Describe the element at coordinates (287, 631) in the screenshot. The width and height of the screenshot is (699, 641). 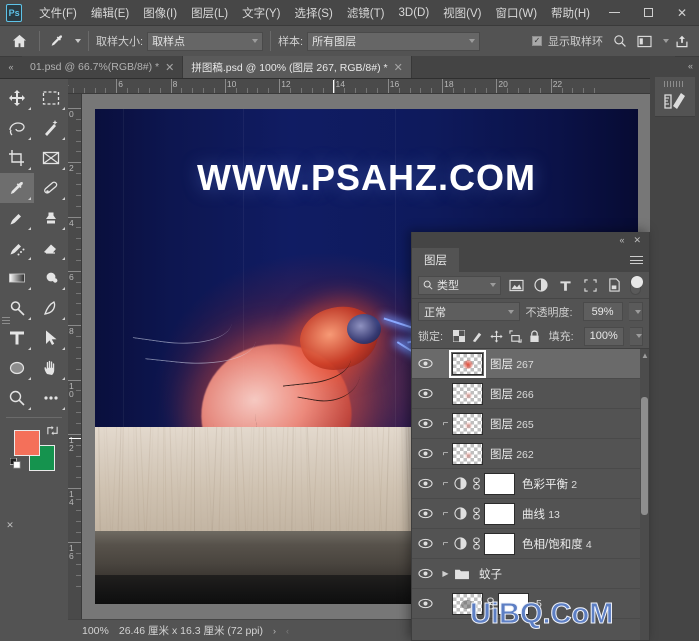
I see `status-collapse-arrow: ‹` at that location.